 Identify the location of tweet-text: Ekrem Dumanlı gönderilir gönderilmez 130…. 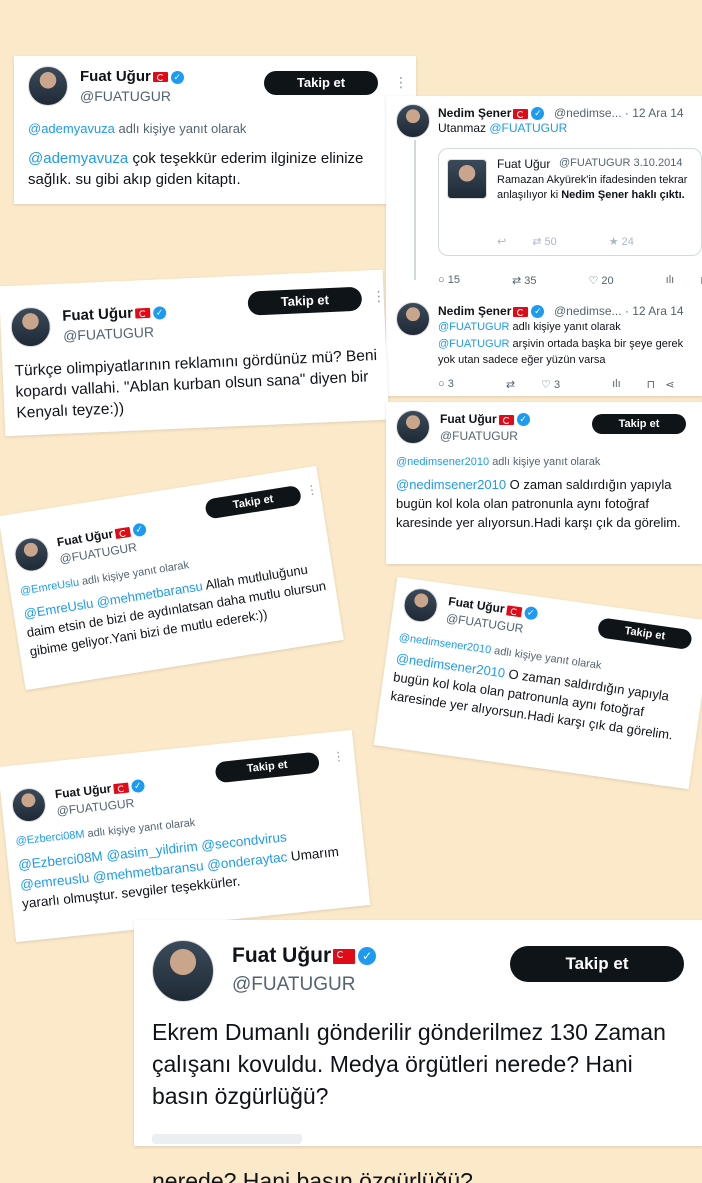
(409, 1064).